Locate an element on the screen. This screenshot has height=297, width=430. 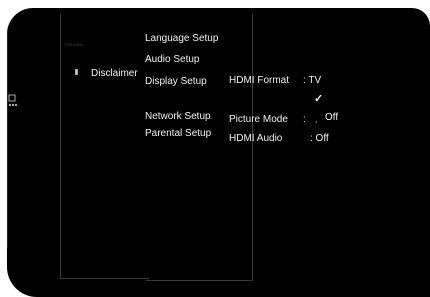
hdmi-audio-label: HDMI Audio is located at coordinates (256, 138).